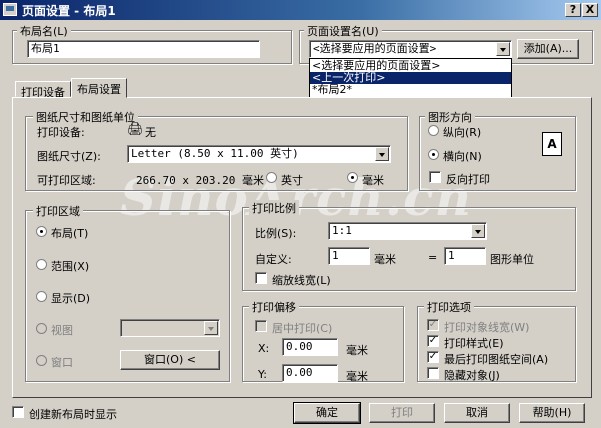 This screenshot has height=428, width=601. What do you see at coordinates (433, 341) in the screenshot?
I see `plot-styles-checkbox: ✓` at bounding box center [433, 341].